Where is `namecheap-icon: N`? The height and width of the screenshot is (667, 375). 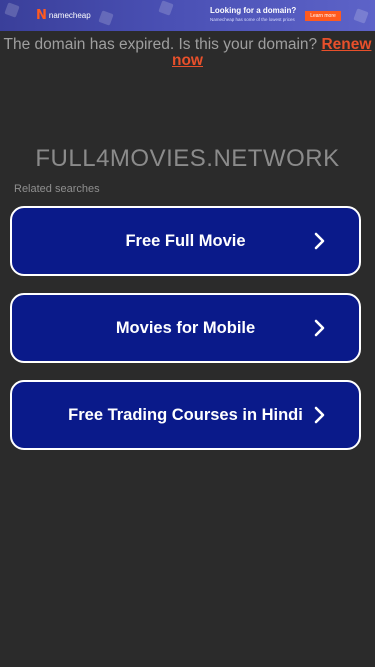
namecheap-icon: N is located at coordinates (41, 15).